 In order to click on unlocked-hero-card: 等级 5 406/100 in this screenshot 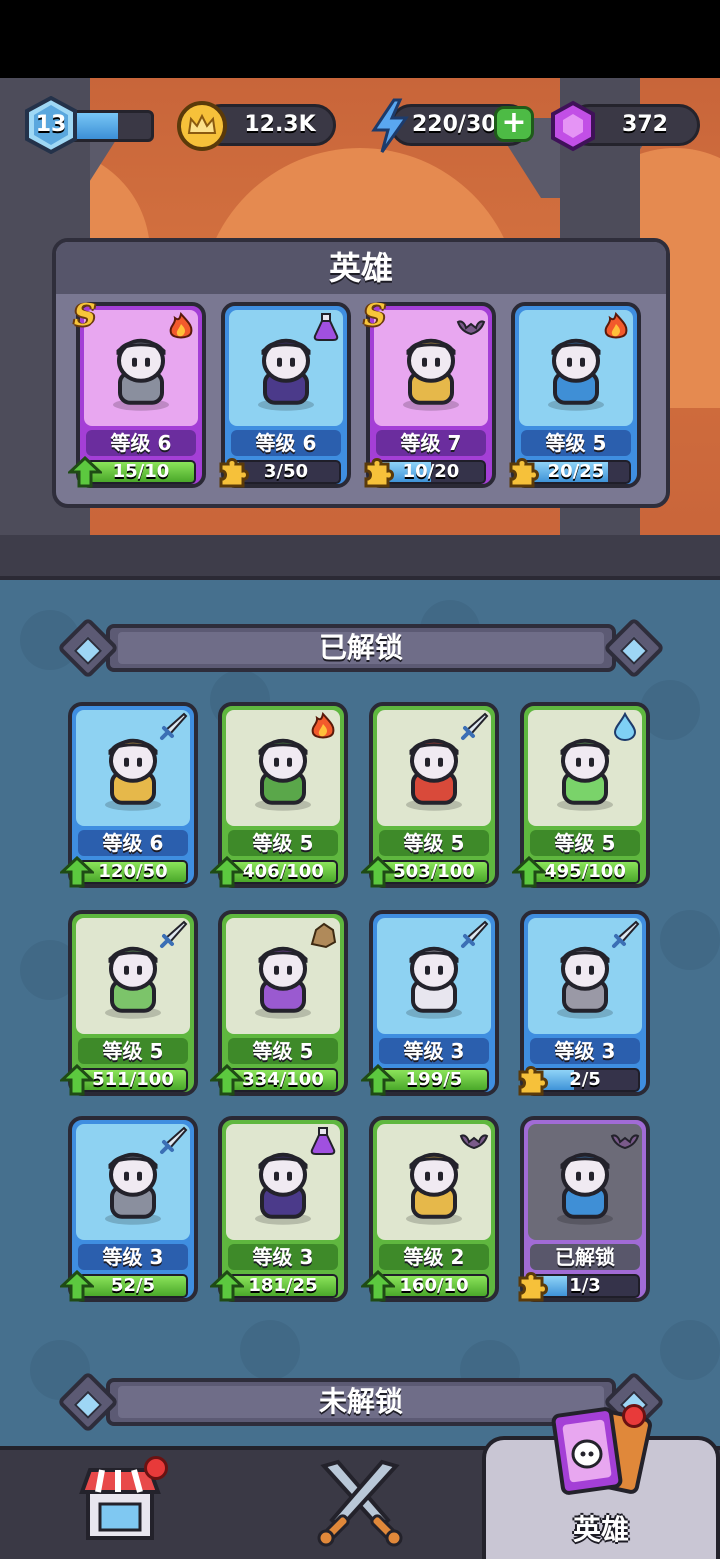, I will do `click(278, 795)`.